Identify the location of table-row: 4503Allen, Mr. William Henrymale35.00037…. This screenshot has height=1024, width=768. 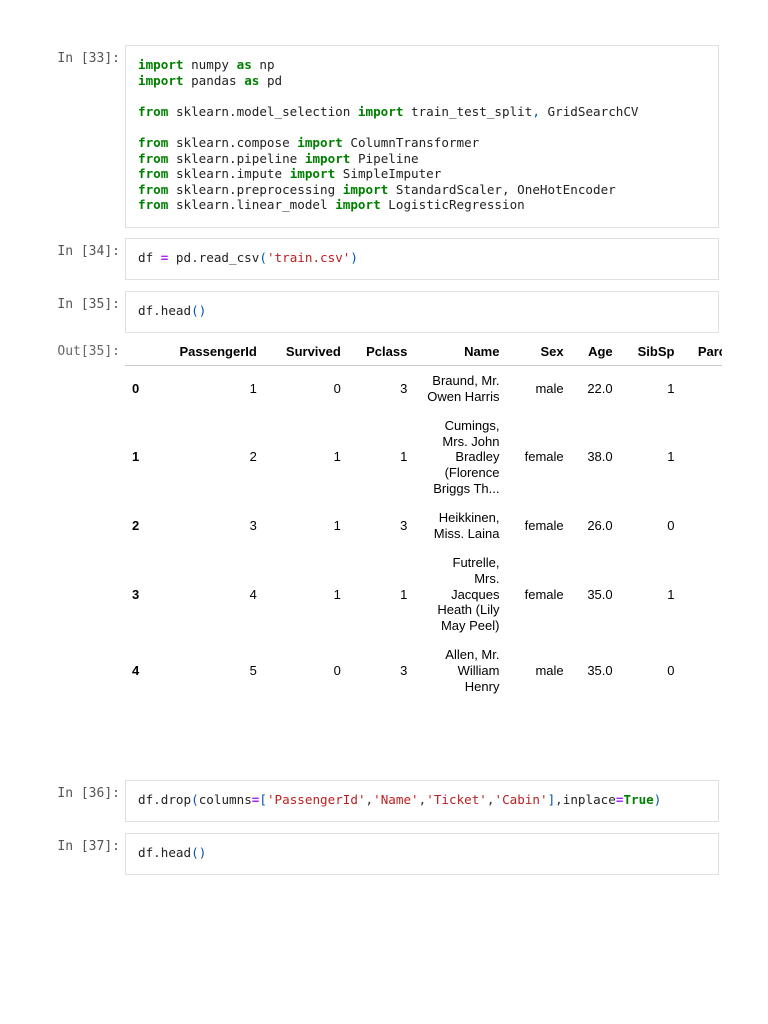
(423, 670).